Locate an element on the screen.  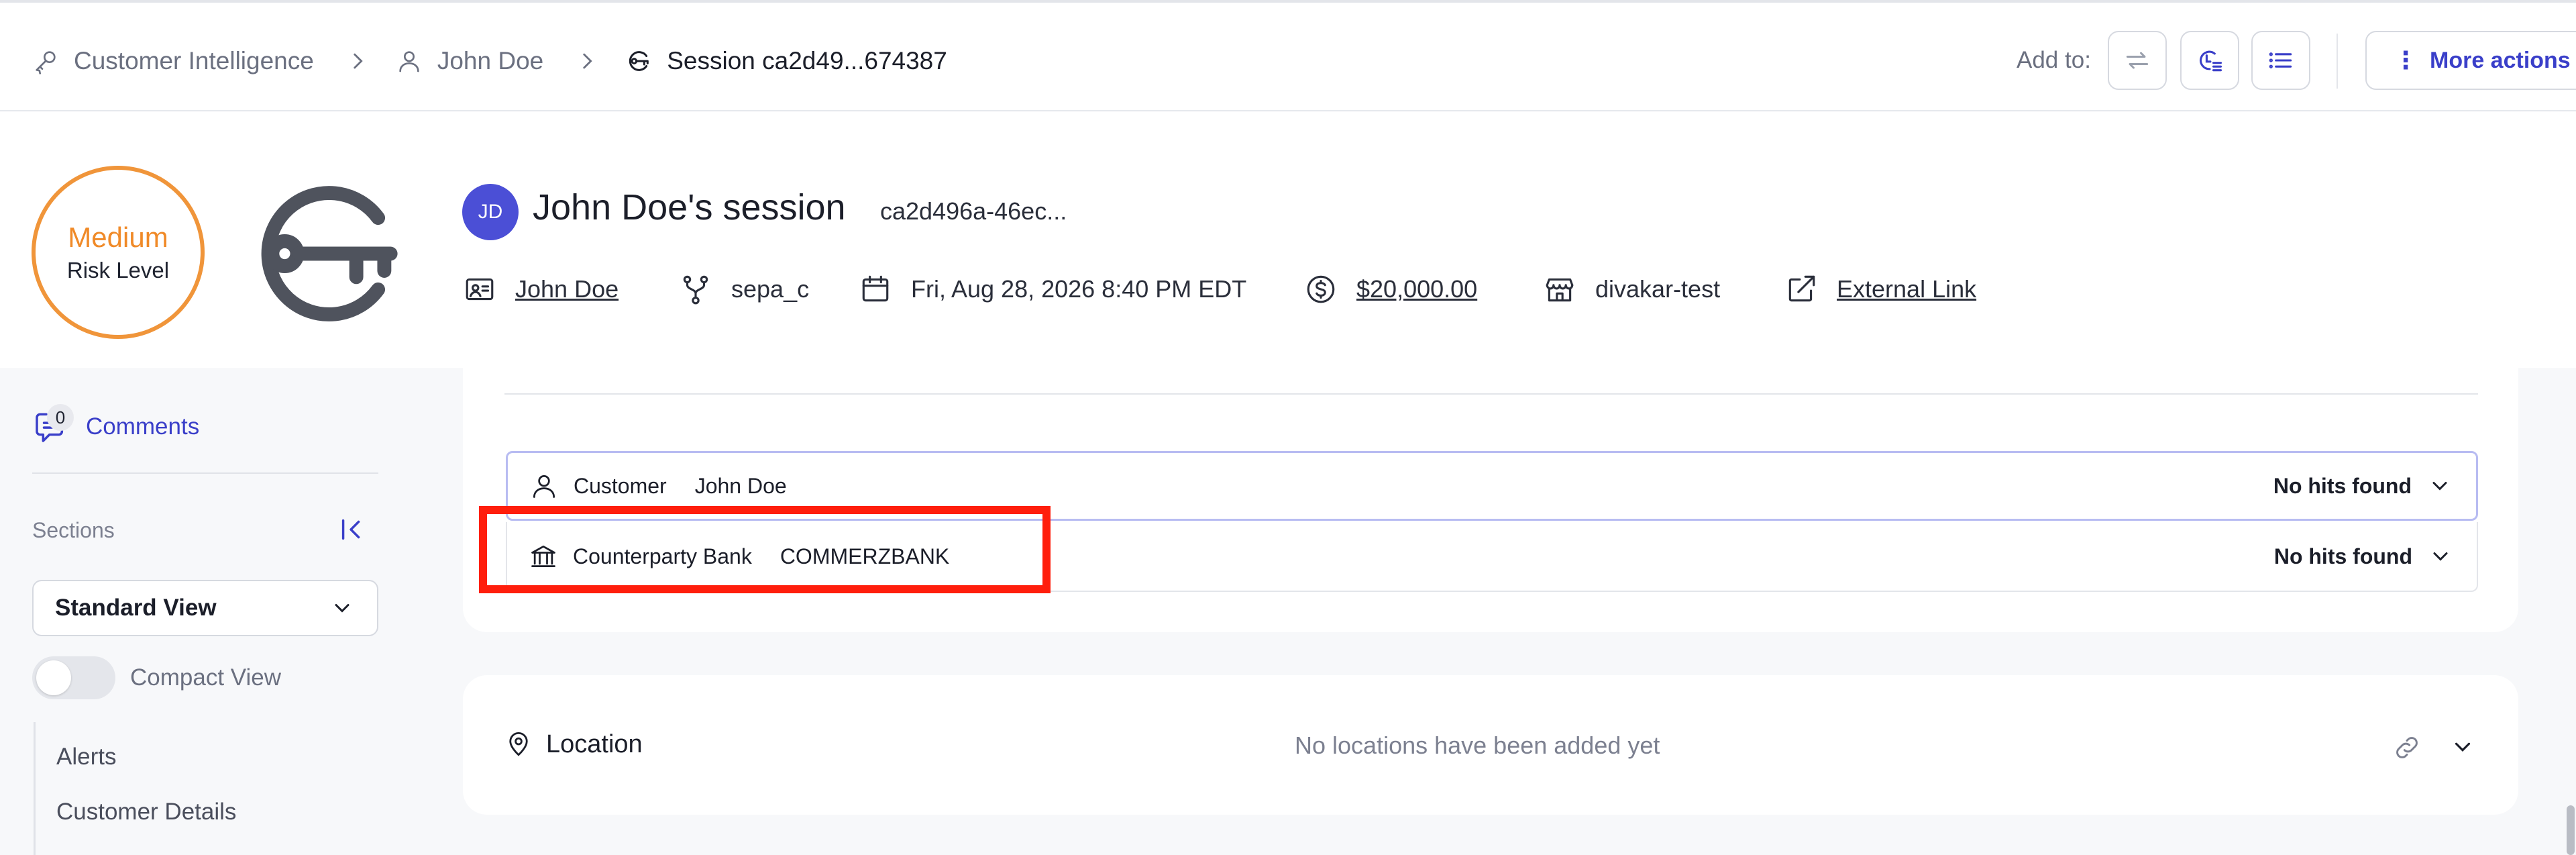
meta-merchant-value: divakar-test is located at coordinates (1658, 289).